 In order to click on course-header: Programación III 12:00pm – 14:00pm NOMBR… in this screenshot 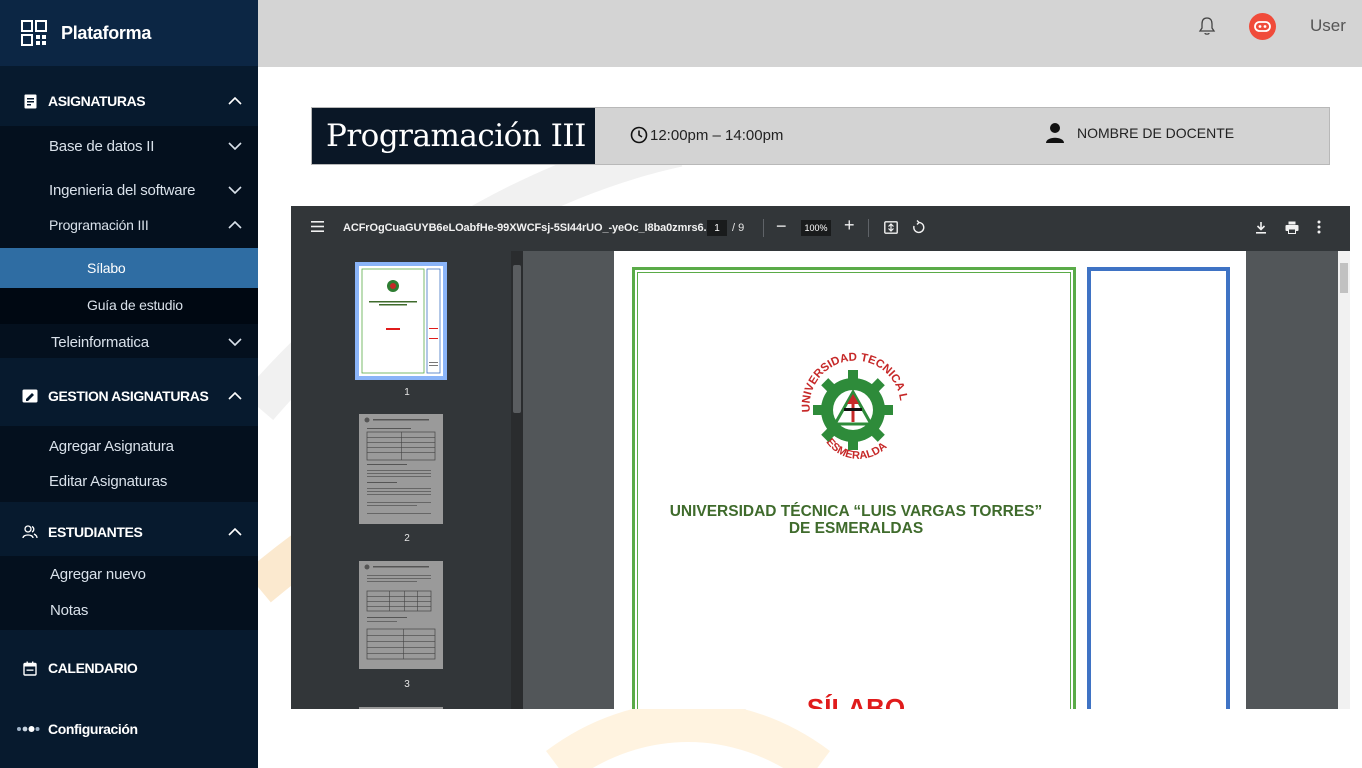, I will do `click(820, 136)`.